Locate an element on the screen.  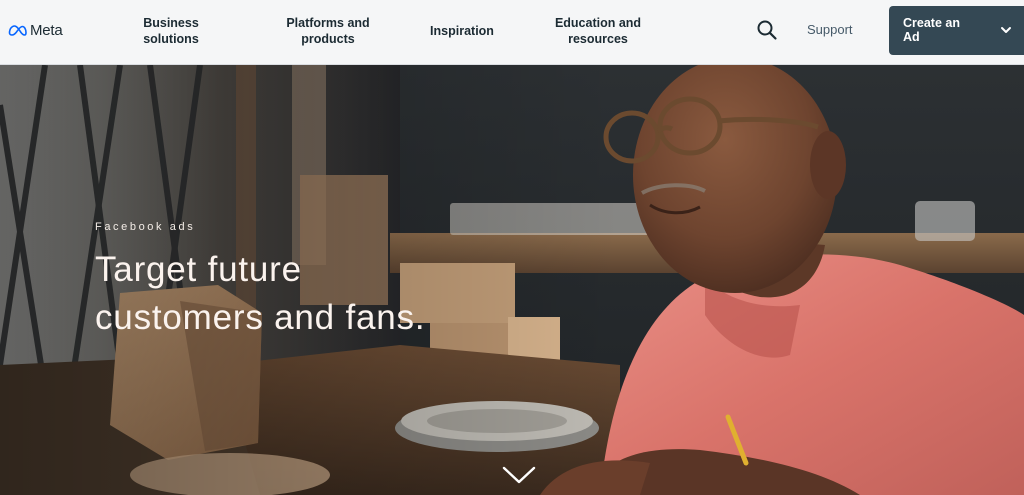
nav-label-line1: Inspiration is located at coordinates (462, 31).